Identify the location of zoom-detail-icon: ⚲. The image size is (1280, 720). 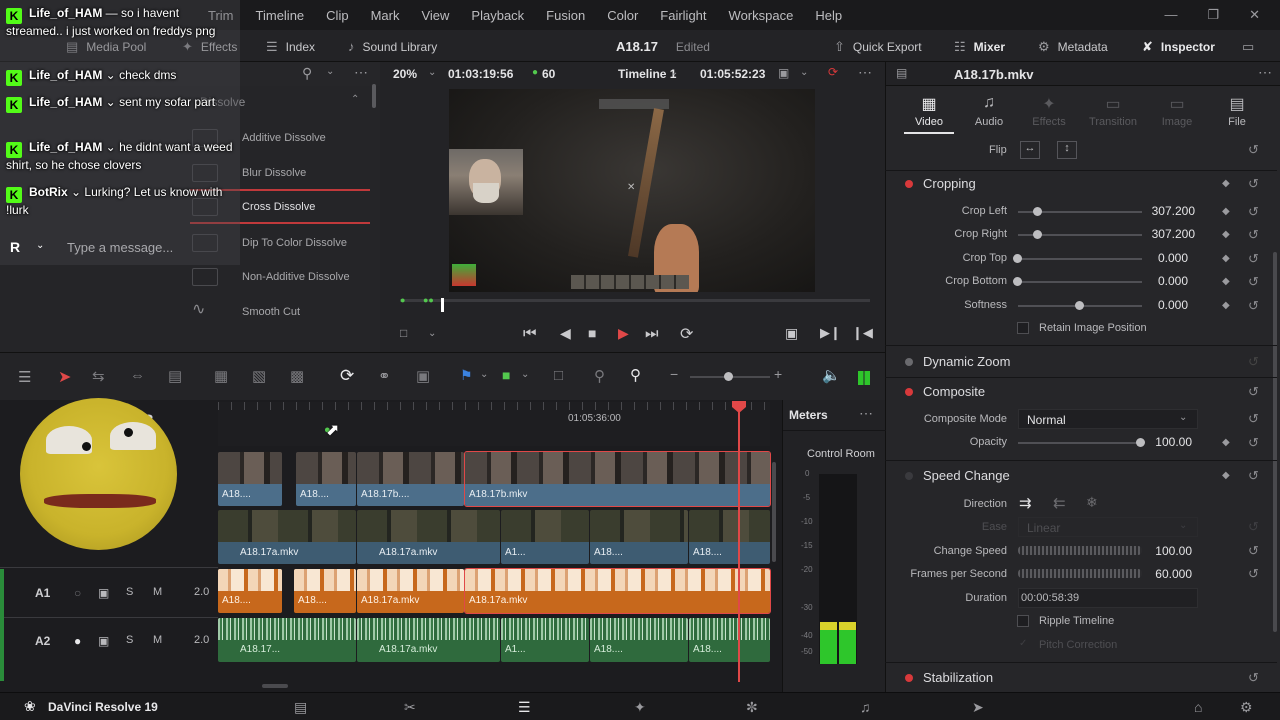
(599, 376).